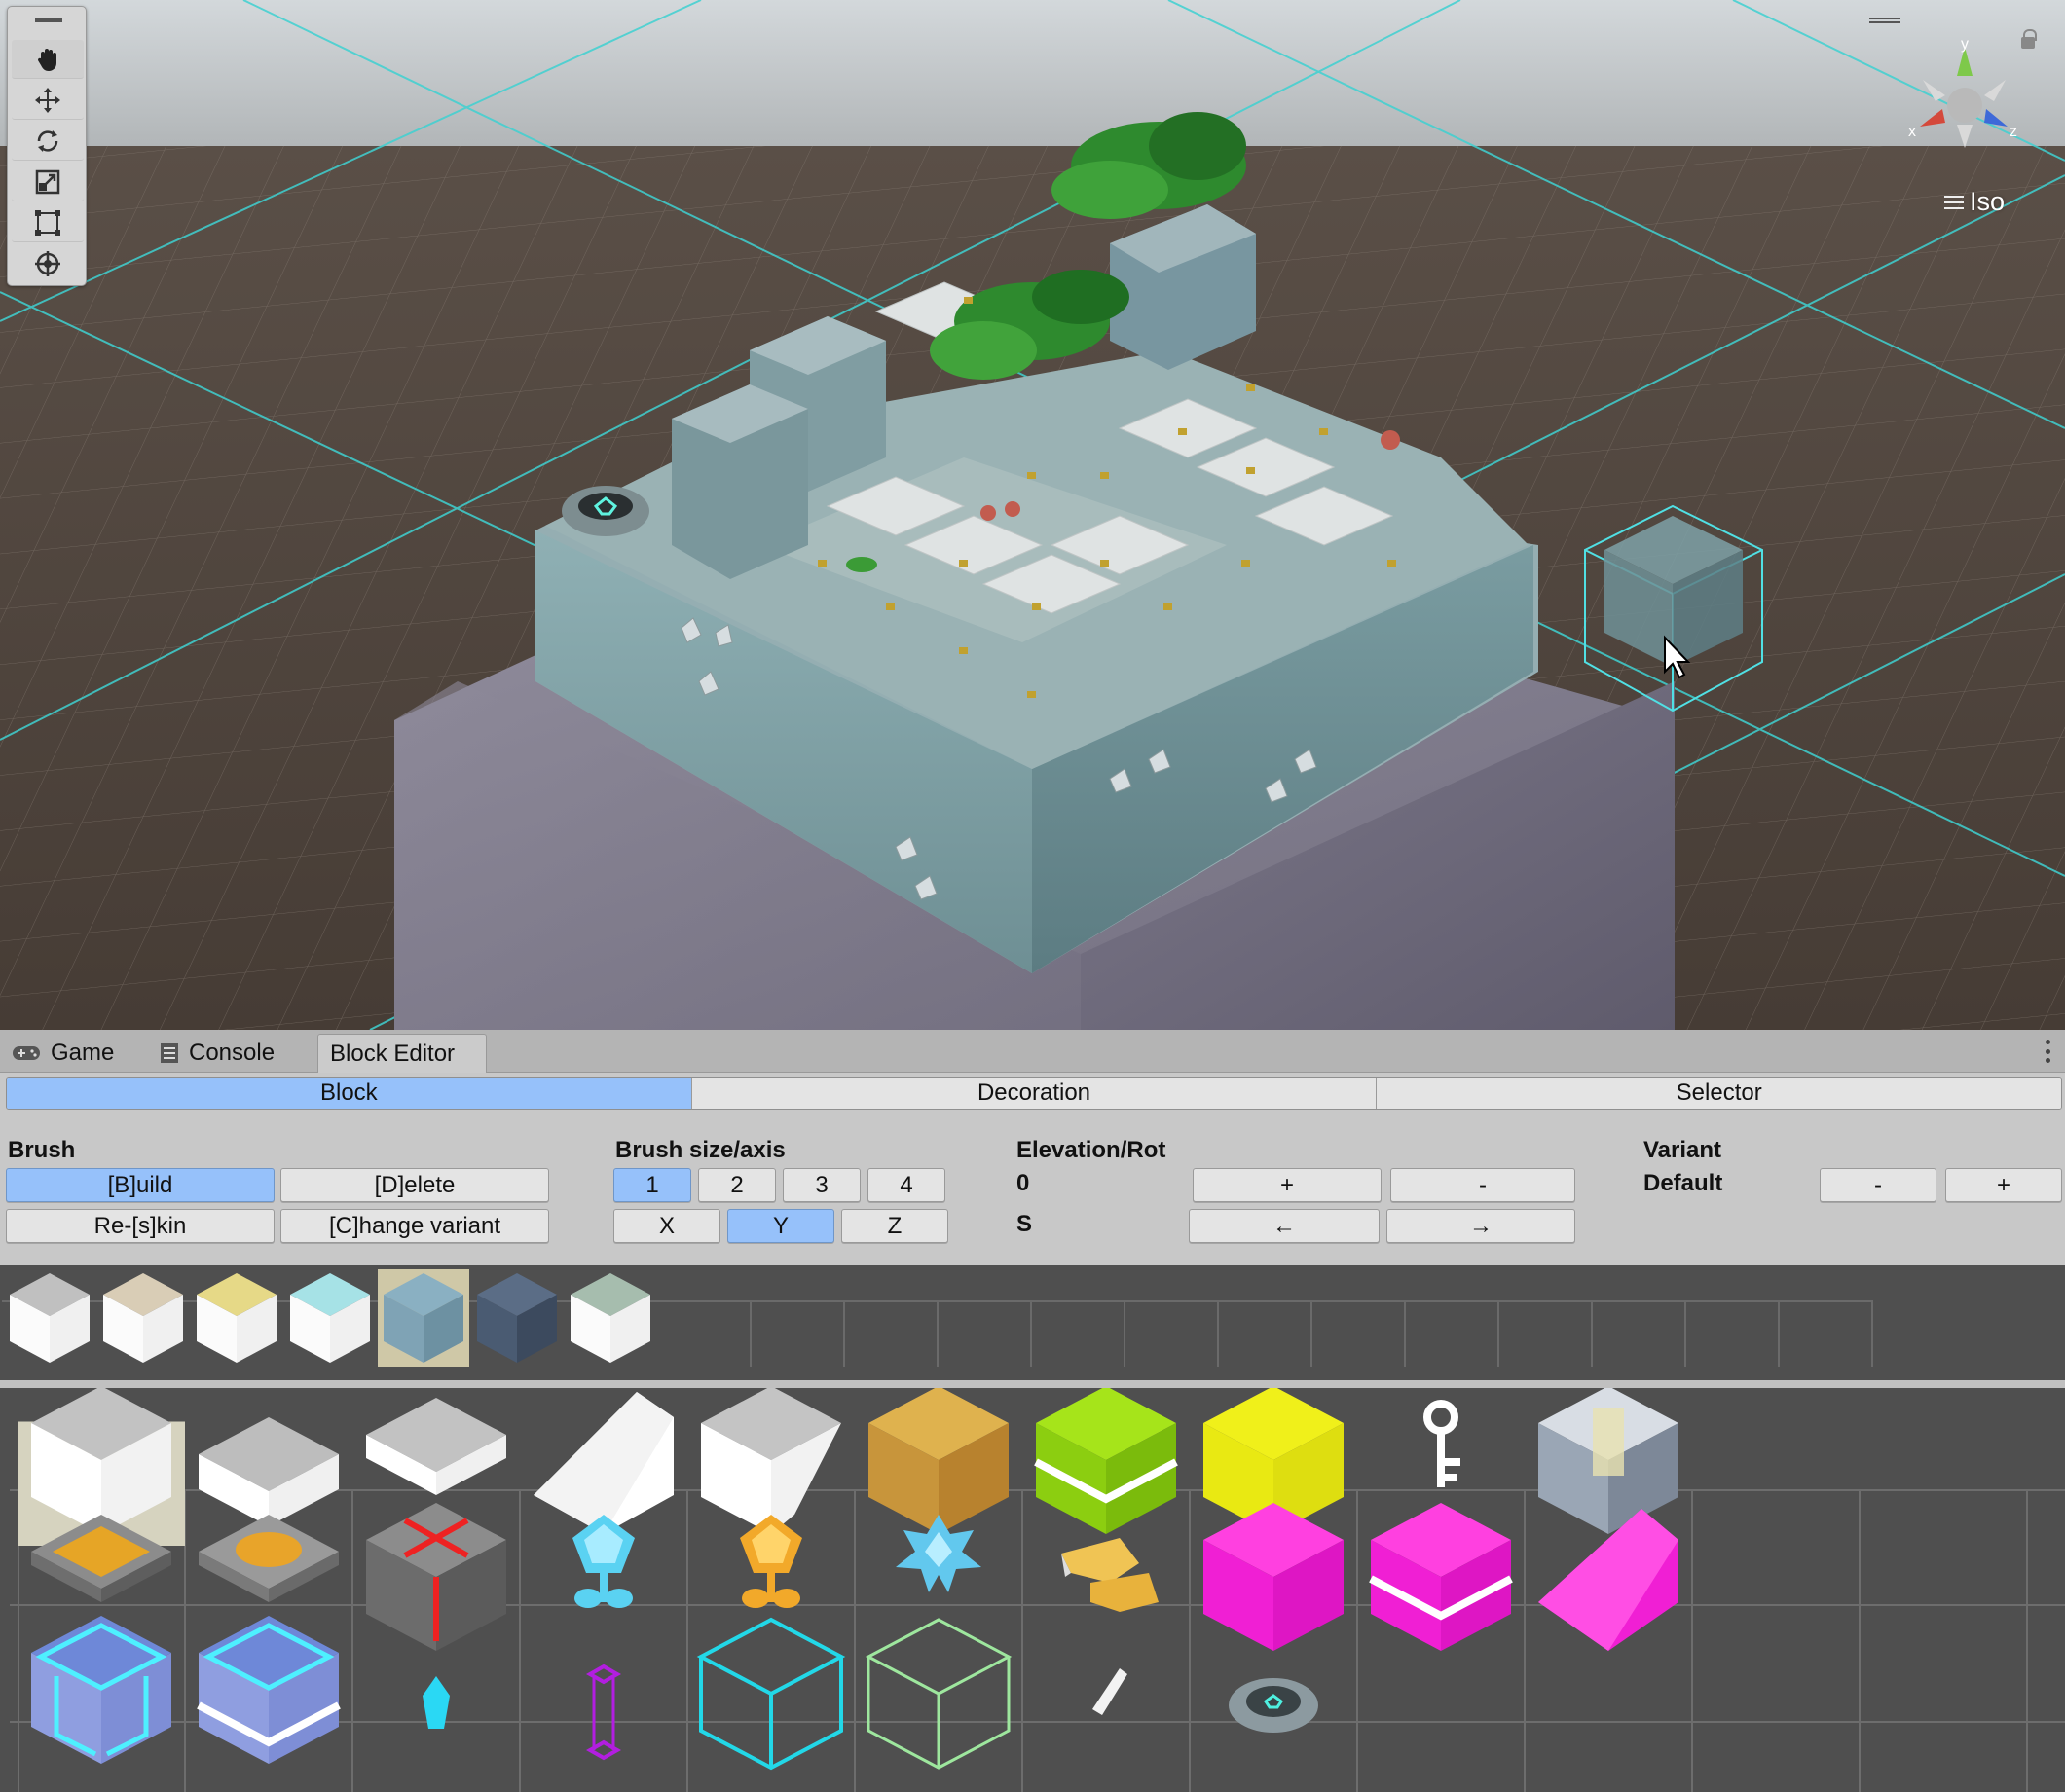 This screenshot has width=2065, height=1792. Describe the element at coordinates (938, 1691) in the screenshot. I see `palette-item-green-wire-cube` at that location.